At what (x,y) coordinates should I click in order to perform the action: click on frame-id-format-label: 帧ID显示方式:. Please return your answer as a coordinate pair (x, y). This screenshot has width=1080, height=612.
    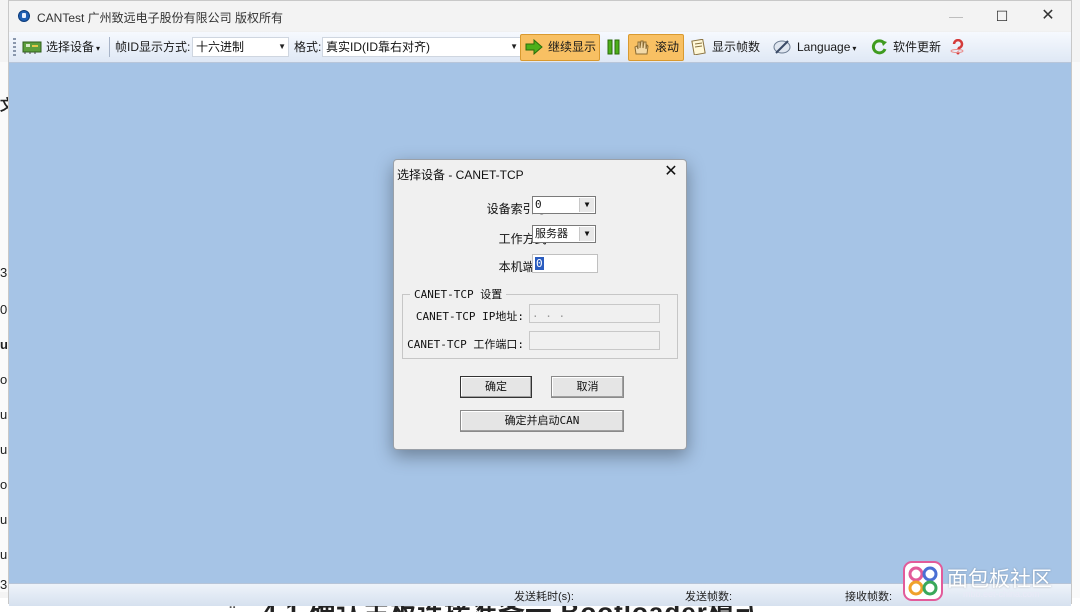
    Looking at the image, I should click on (153, 47).